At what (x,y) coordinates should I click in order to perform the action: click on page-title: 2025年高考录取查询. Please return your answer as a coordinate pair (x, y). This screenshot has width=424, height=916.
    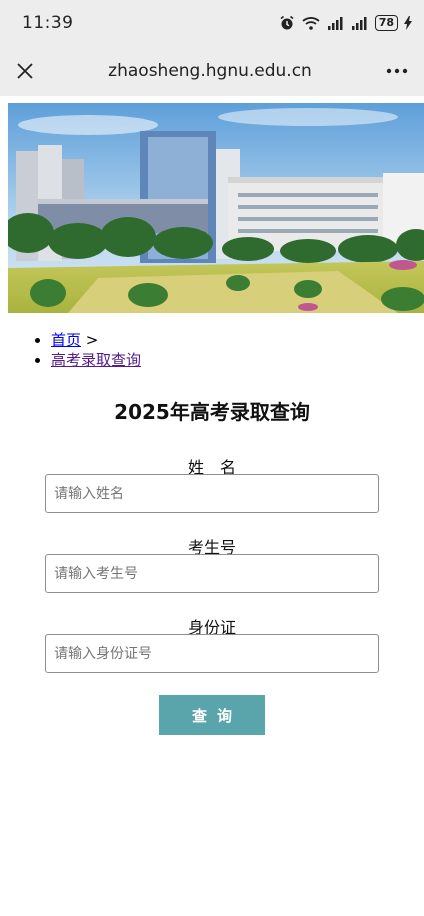
    Looking at the image, I should click on (212, 412).